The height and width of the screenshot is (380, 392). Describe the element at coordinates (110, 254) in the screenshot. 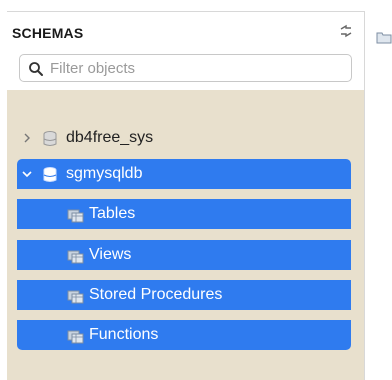

I see `tree-item-label: Views` at that location.